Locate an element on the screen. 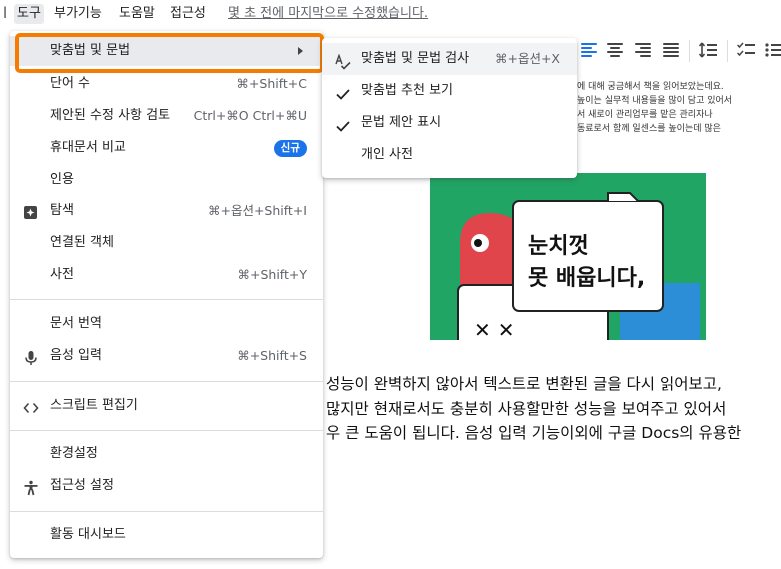  shortcut-hint: ⌘+Shift+S is located at coordinates (272, 355).